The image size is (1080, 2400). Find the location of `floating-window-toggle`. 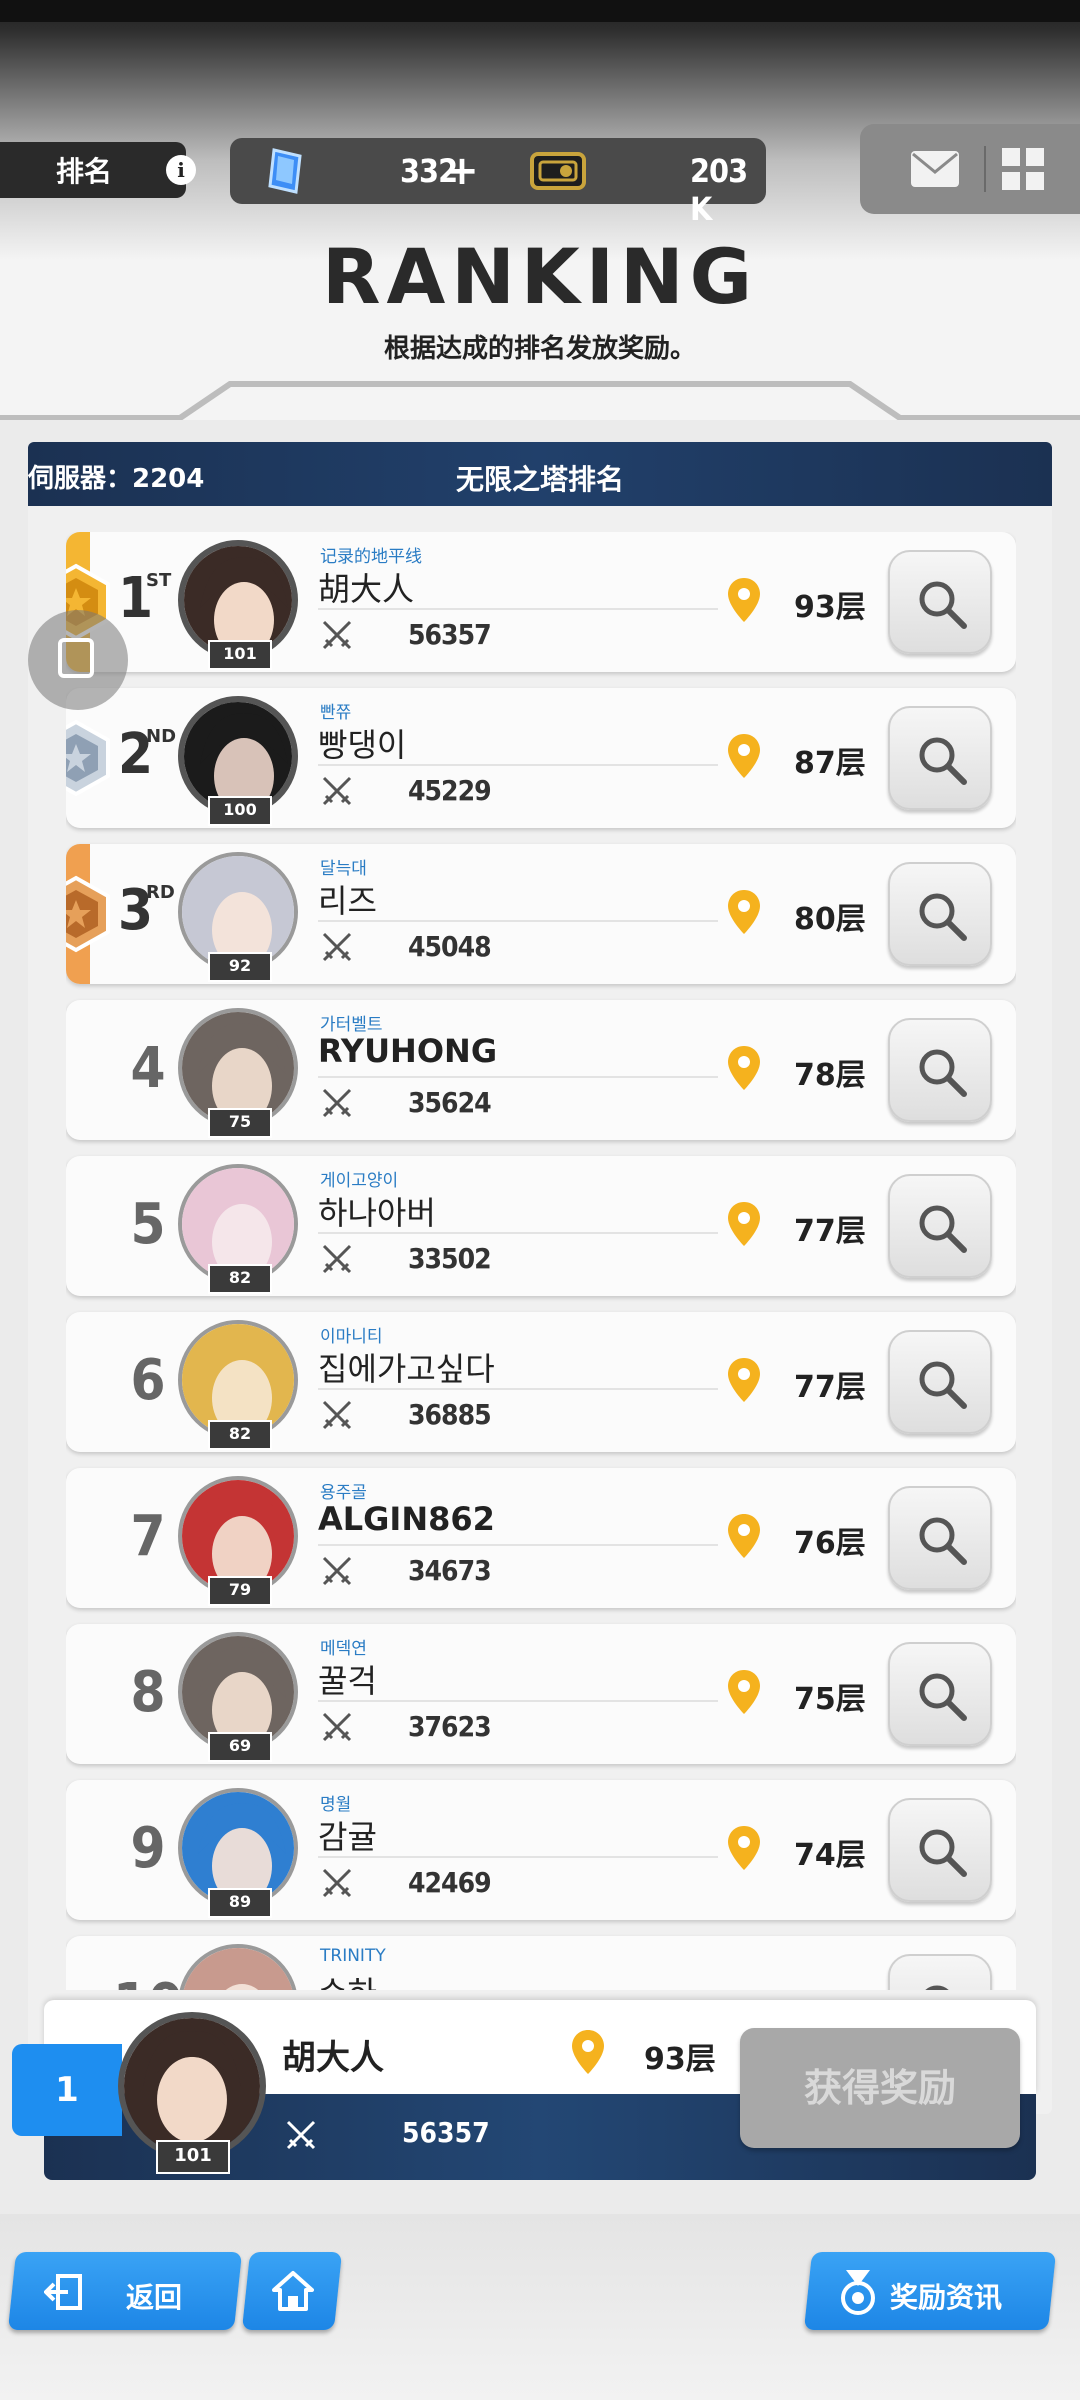

floating-window-toggle is located at coordinates (78, 660).